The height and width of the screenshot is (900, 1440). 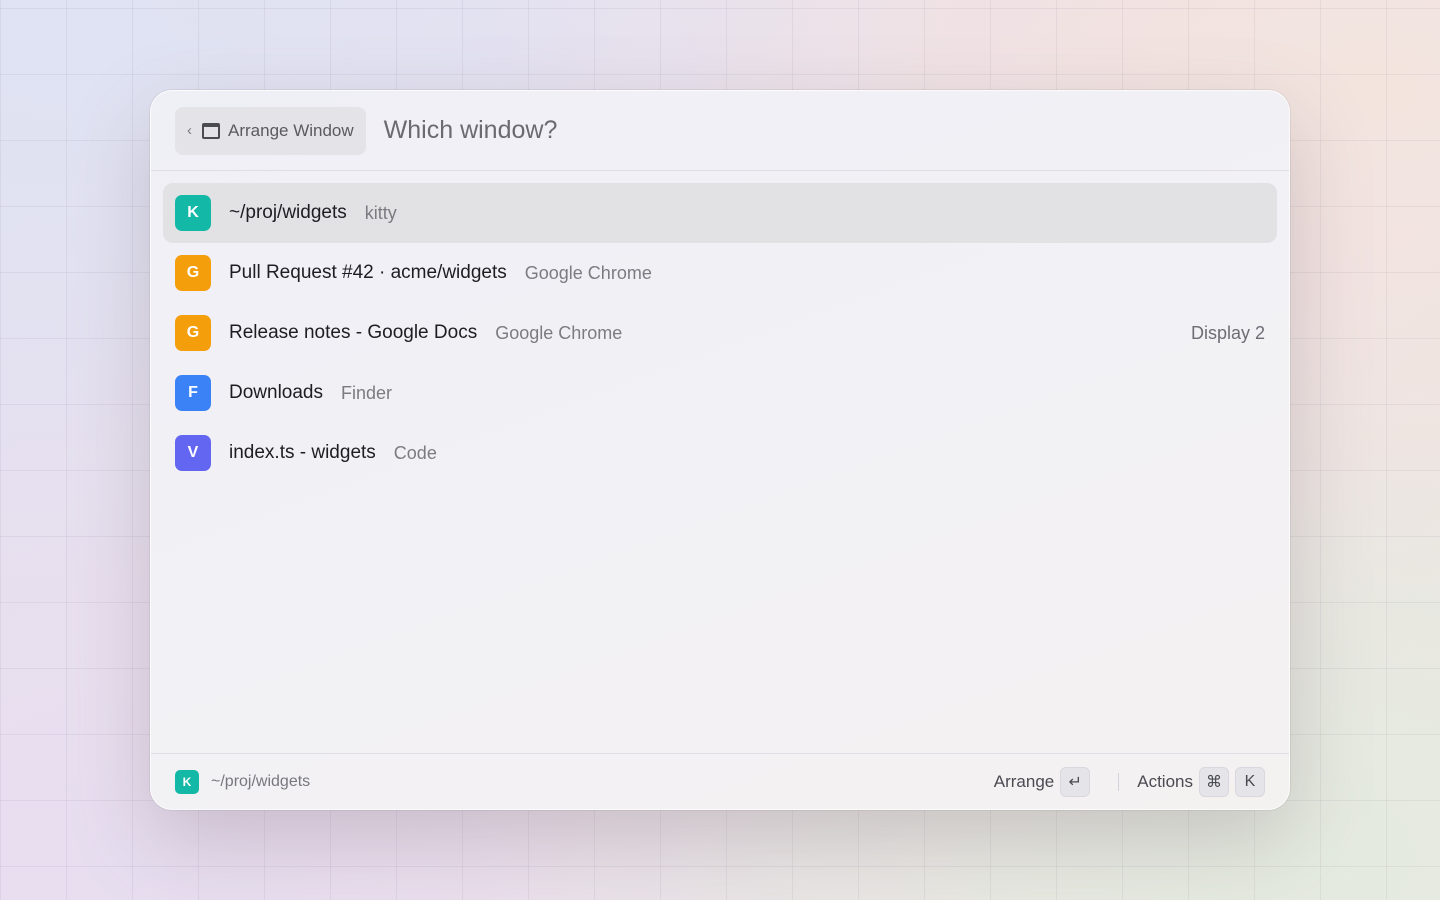 What do you see at coordinates (380, 212) in the screenshot?
I see `app-name: kitty` at bounding box center [380, 212].